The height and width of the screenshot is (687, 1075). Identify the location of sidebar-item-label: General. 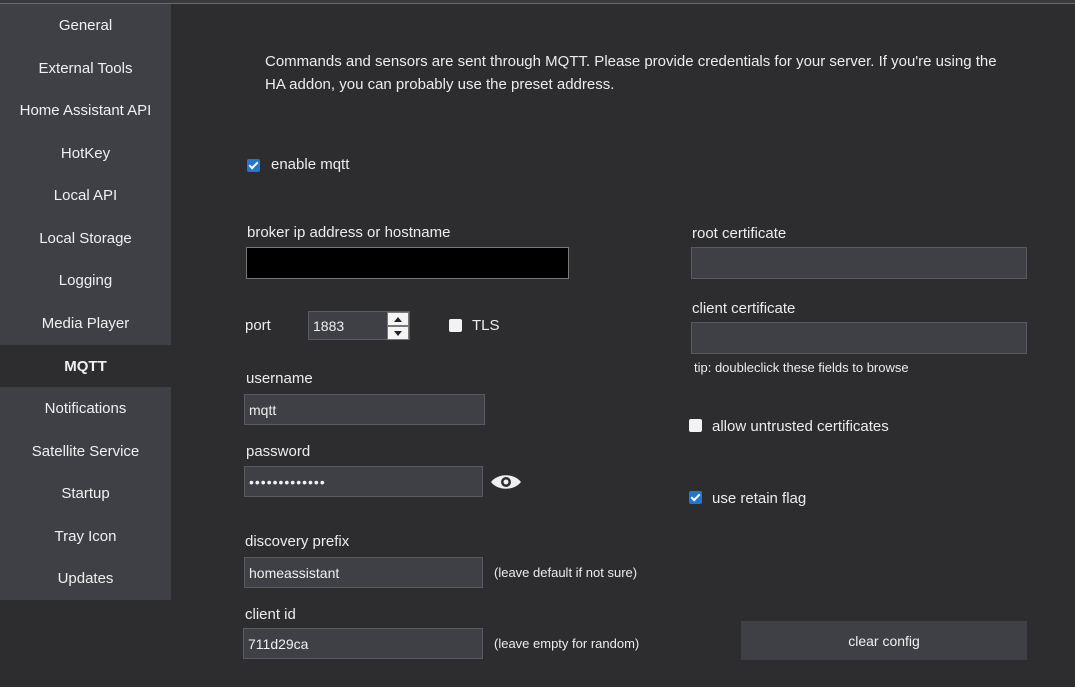
(85, 25).